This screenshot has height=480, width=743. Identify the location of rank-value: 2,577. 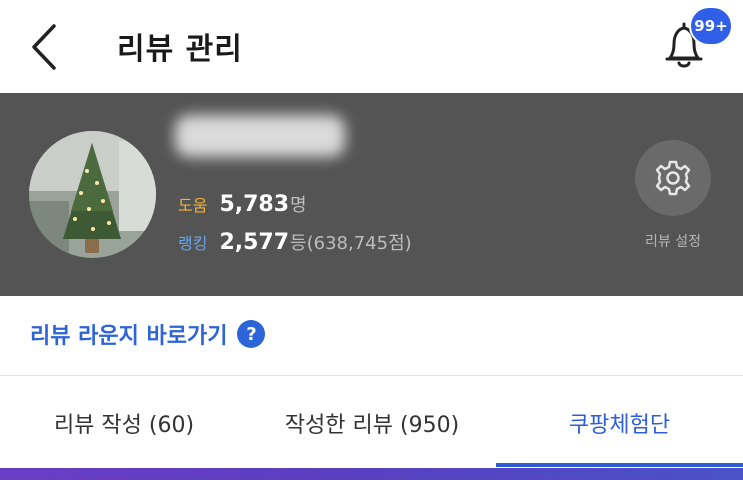
(254, 242).